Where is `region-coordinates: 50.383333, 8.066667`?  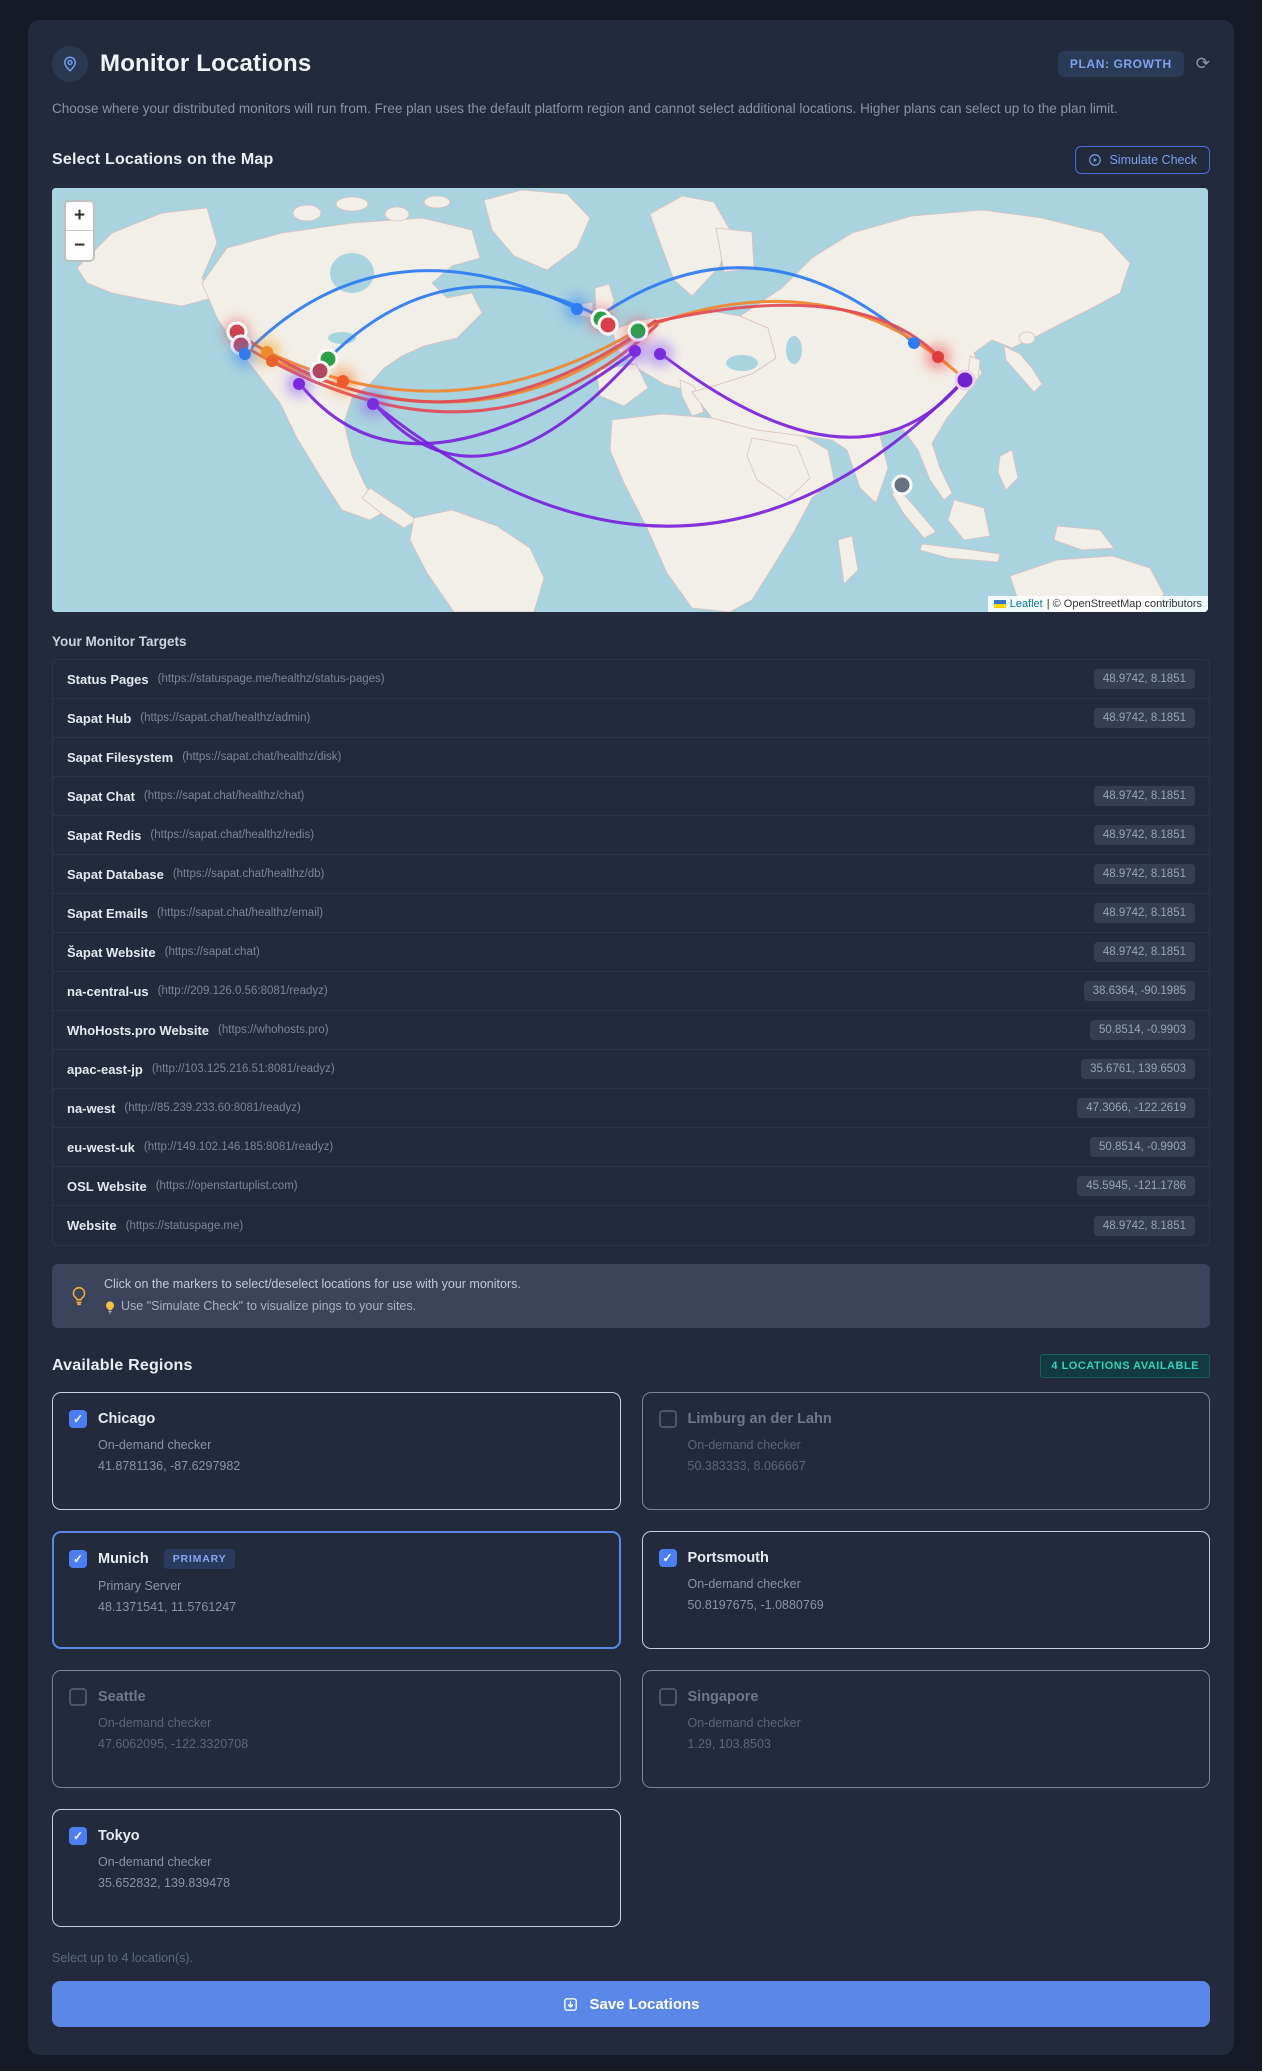 region-coordinates: 50.383333, 8.066667 is located at coordinates (746, 1466).